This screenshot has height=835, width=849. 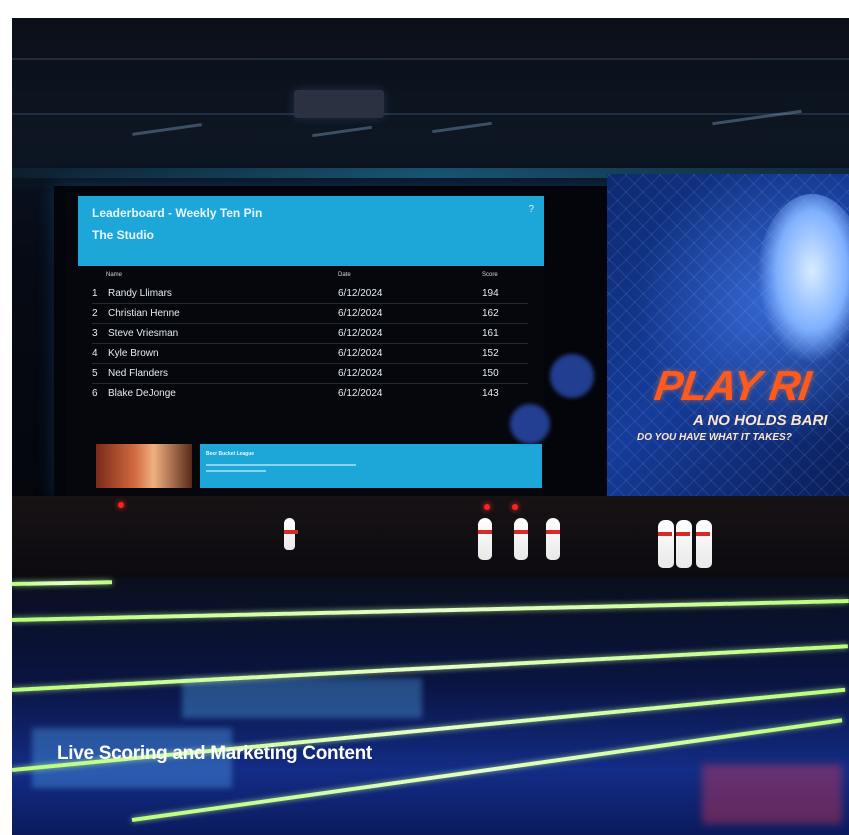 I want to click on pin-deck, so click(x=430, y=541).